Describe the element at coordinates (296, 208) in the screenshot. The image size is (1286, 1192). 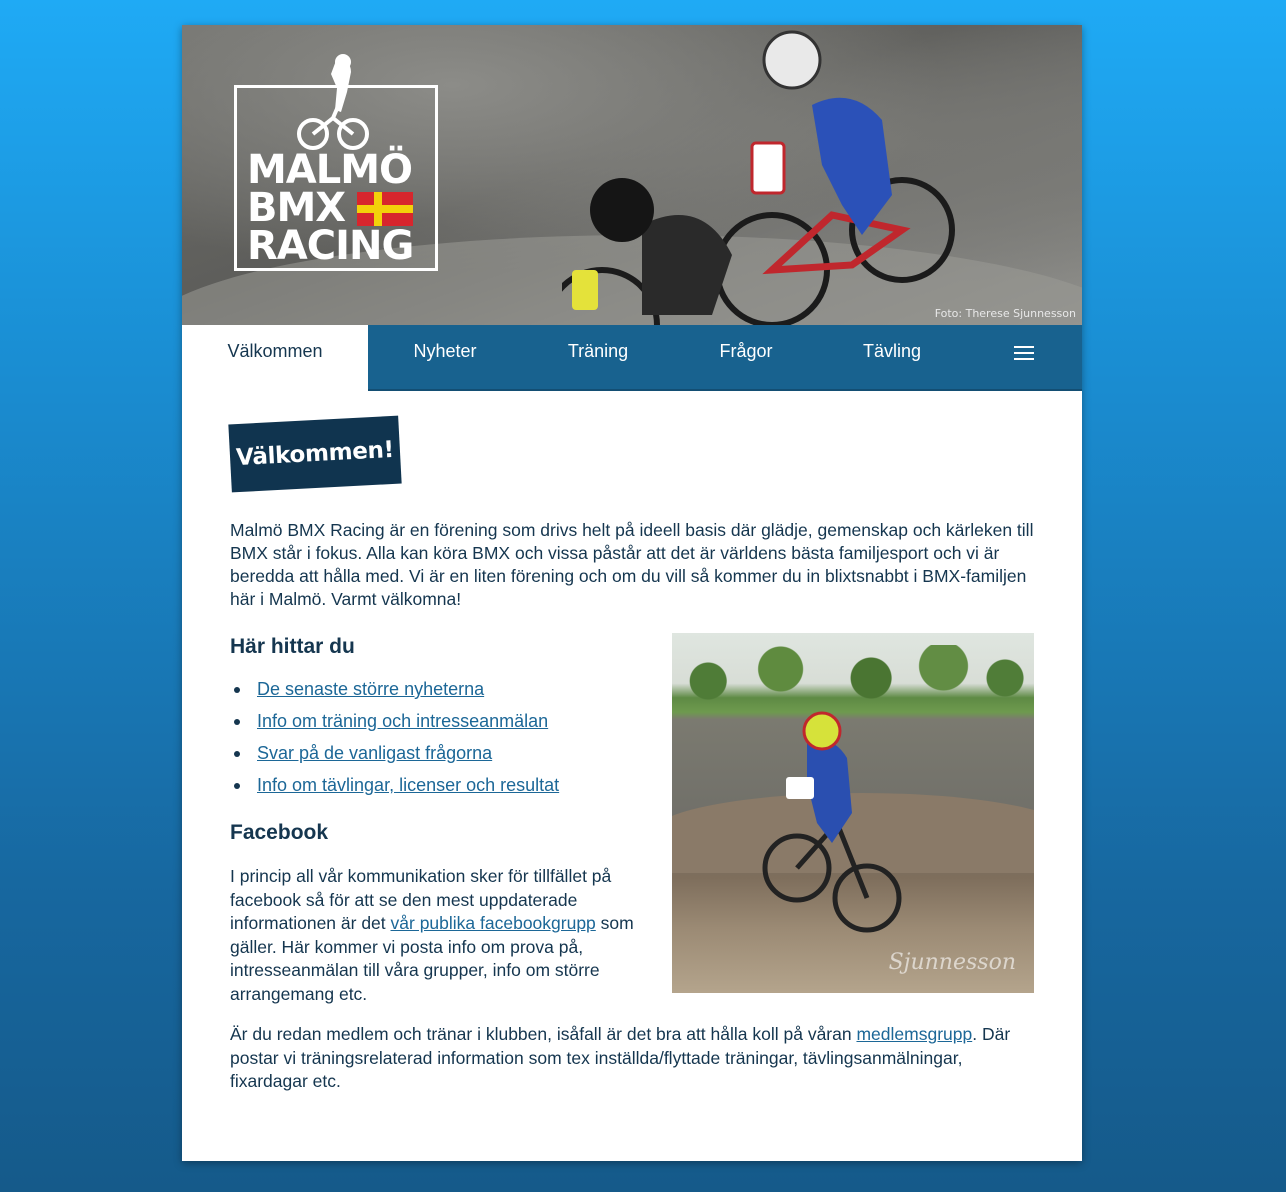
I see `logo-text-bmx: BMX` at that location.